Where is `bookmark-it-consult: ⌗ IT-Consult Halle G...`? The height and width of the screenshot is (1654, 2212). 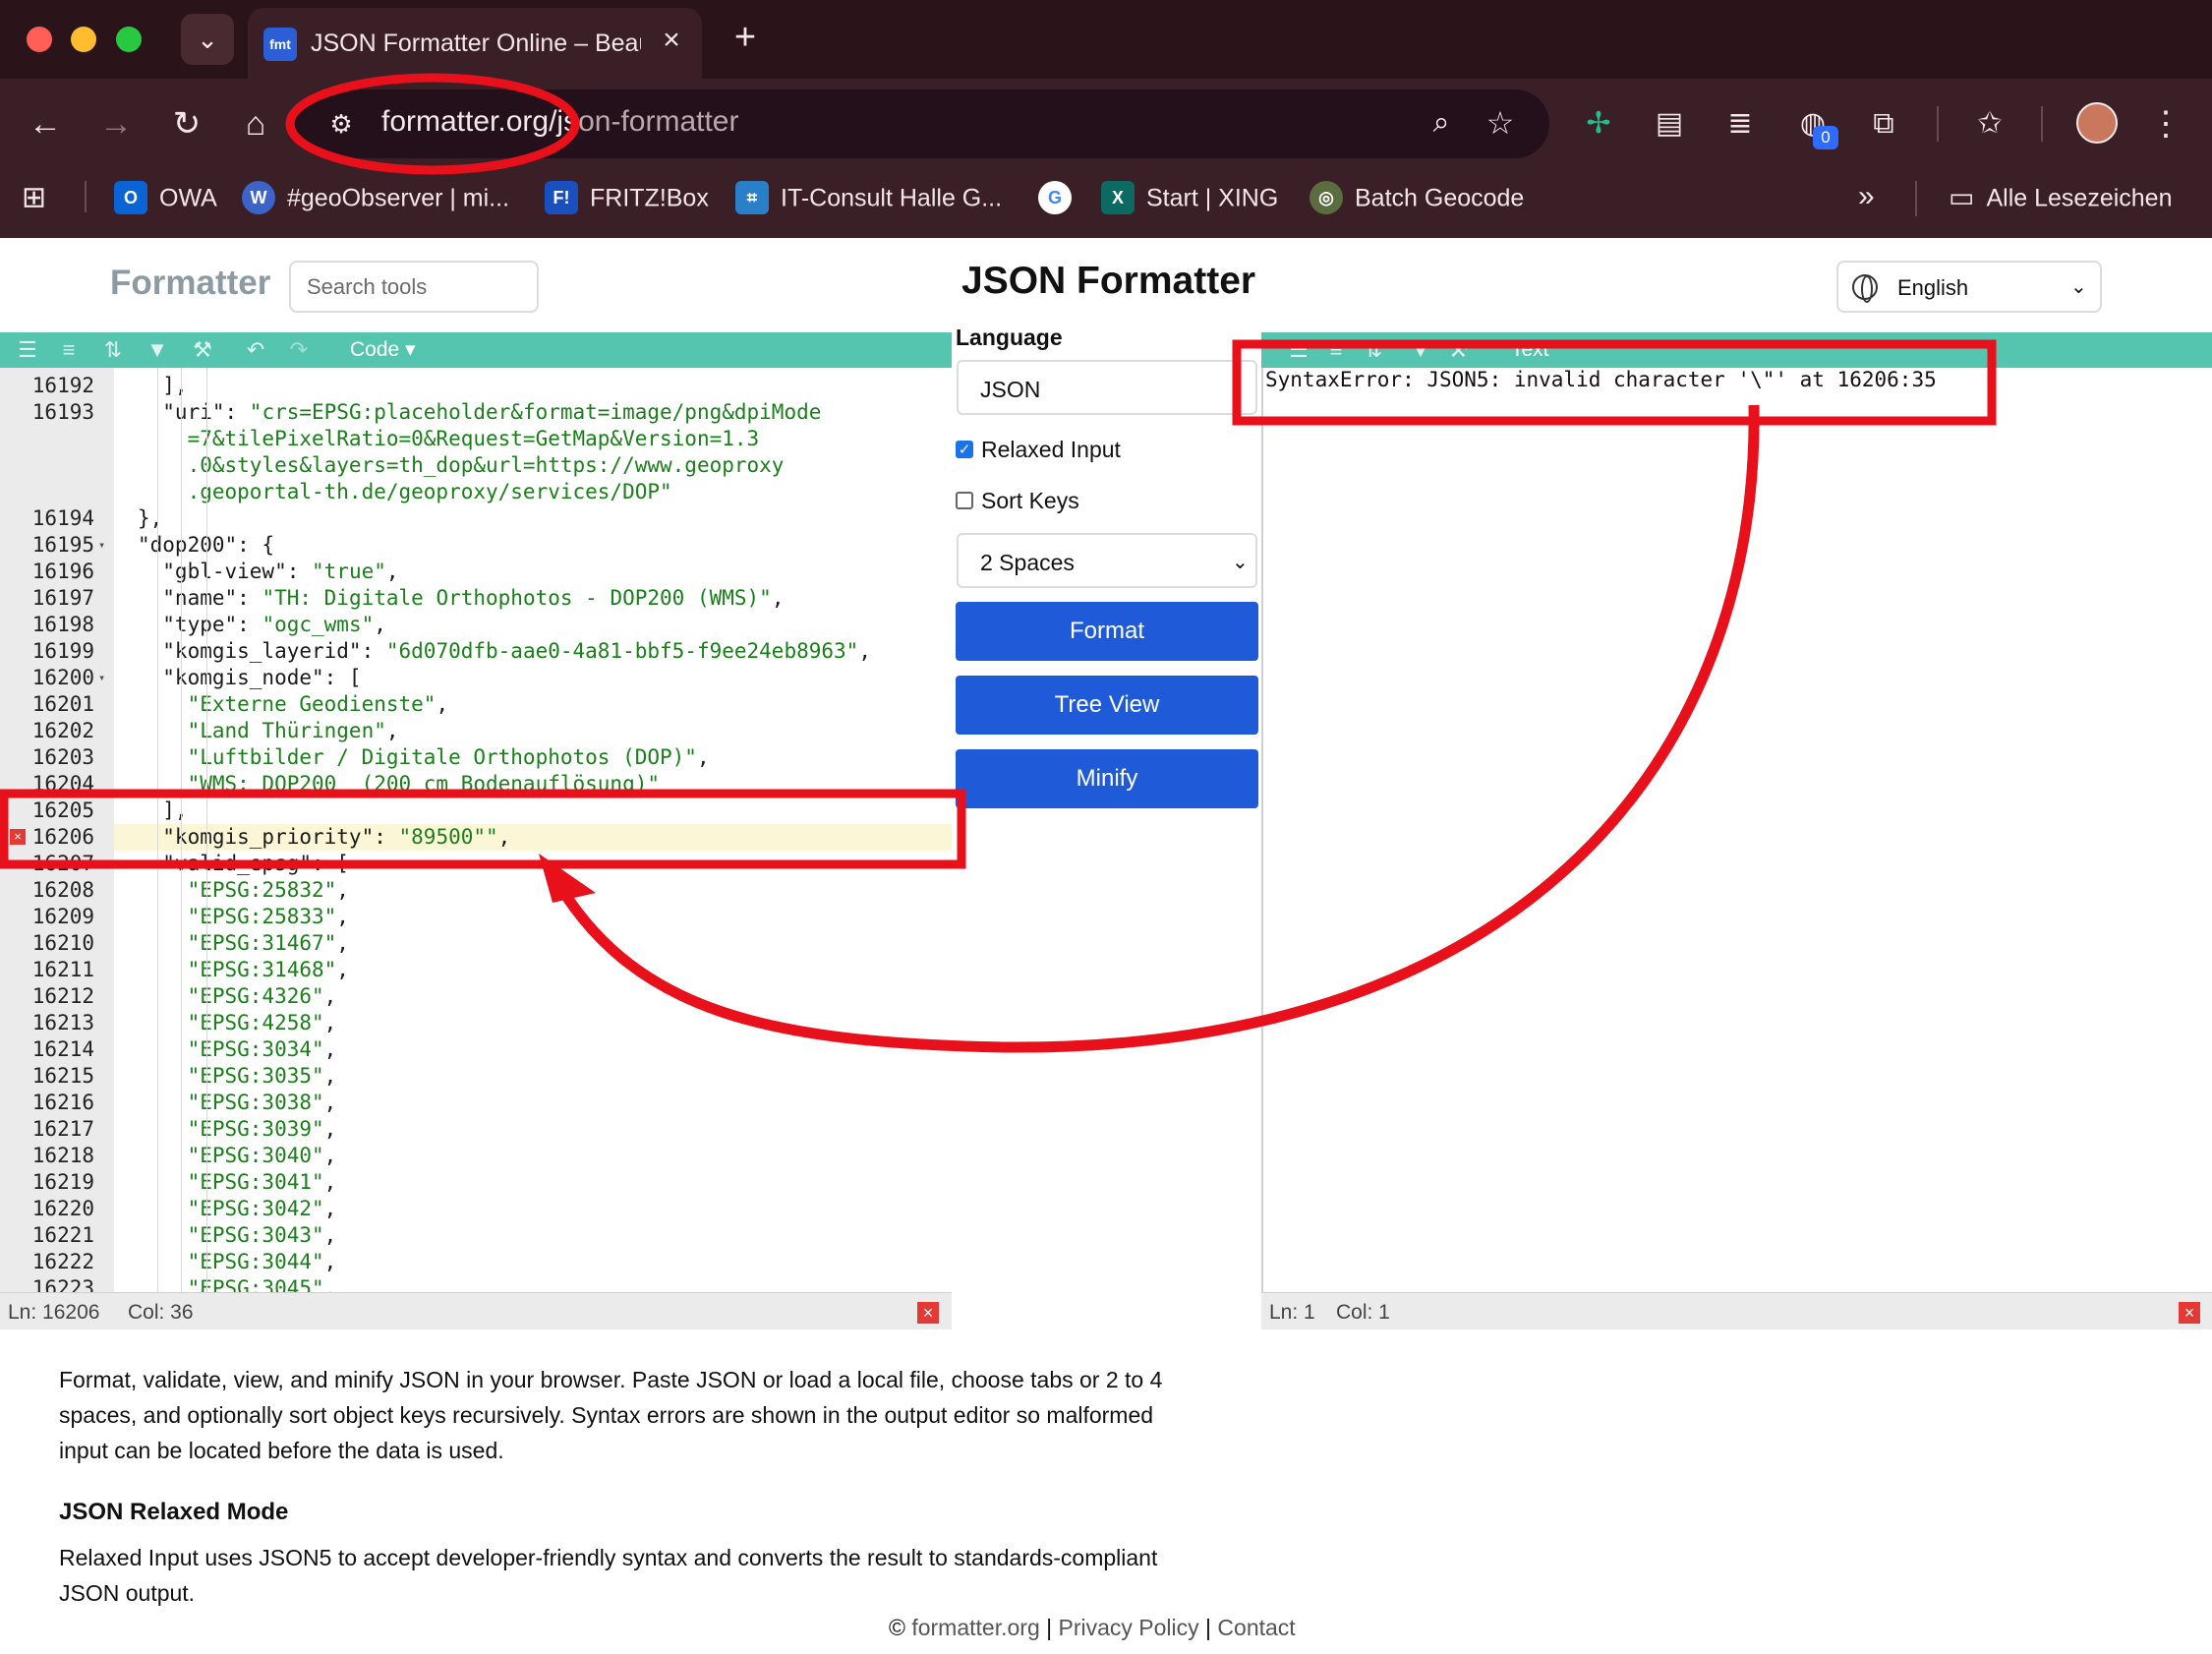
bookmark-it-consult: ⌗ IT-Consult Halle G... is located at coordinates (869, 196).